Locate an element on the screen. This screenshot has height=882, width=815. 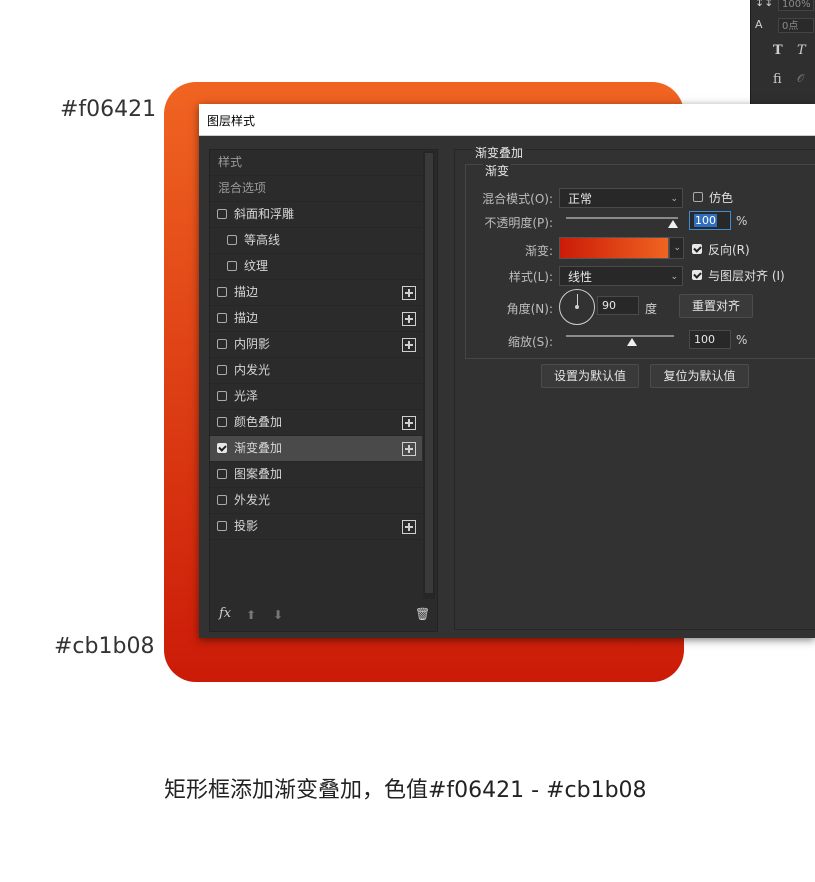
style-item: 纹理 is located at coordinates (316, 267).